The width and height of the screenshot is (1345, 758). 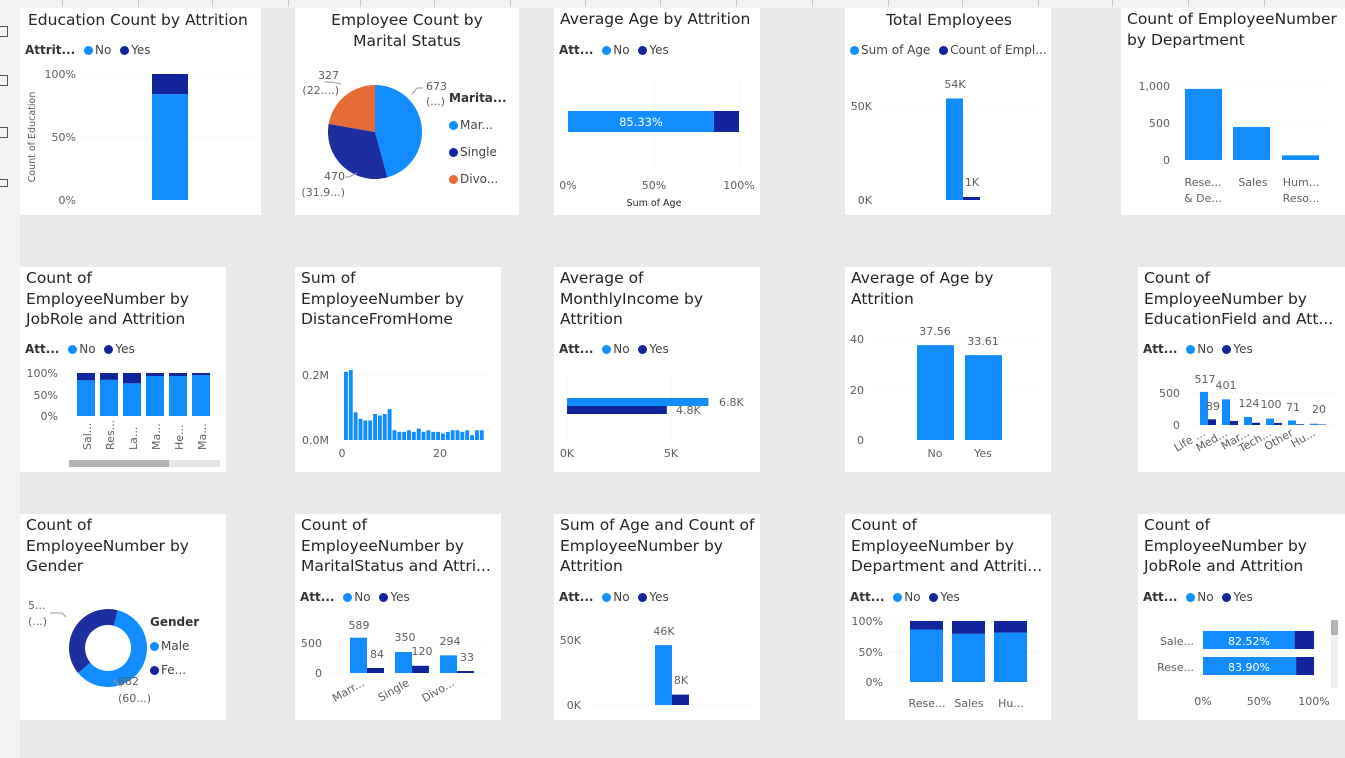 I want to click on stacked-bars, so click(x=968, y=651).